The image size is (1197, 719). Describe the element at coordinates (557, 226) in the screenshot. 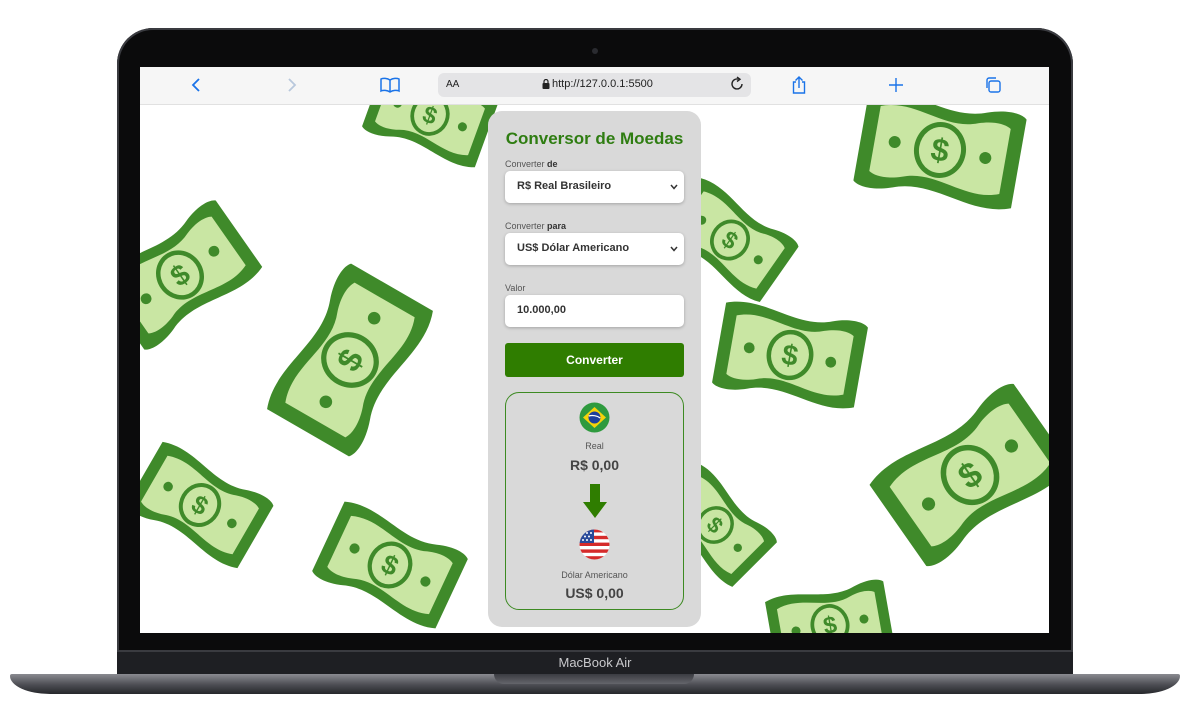

I see `to-label-bold: para` at that location.